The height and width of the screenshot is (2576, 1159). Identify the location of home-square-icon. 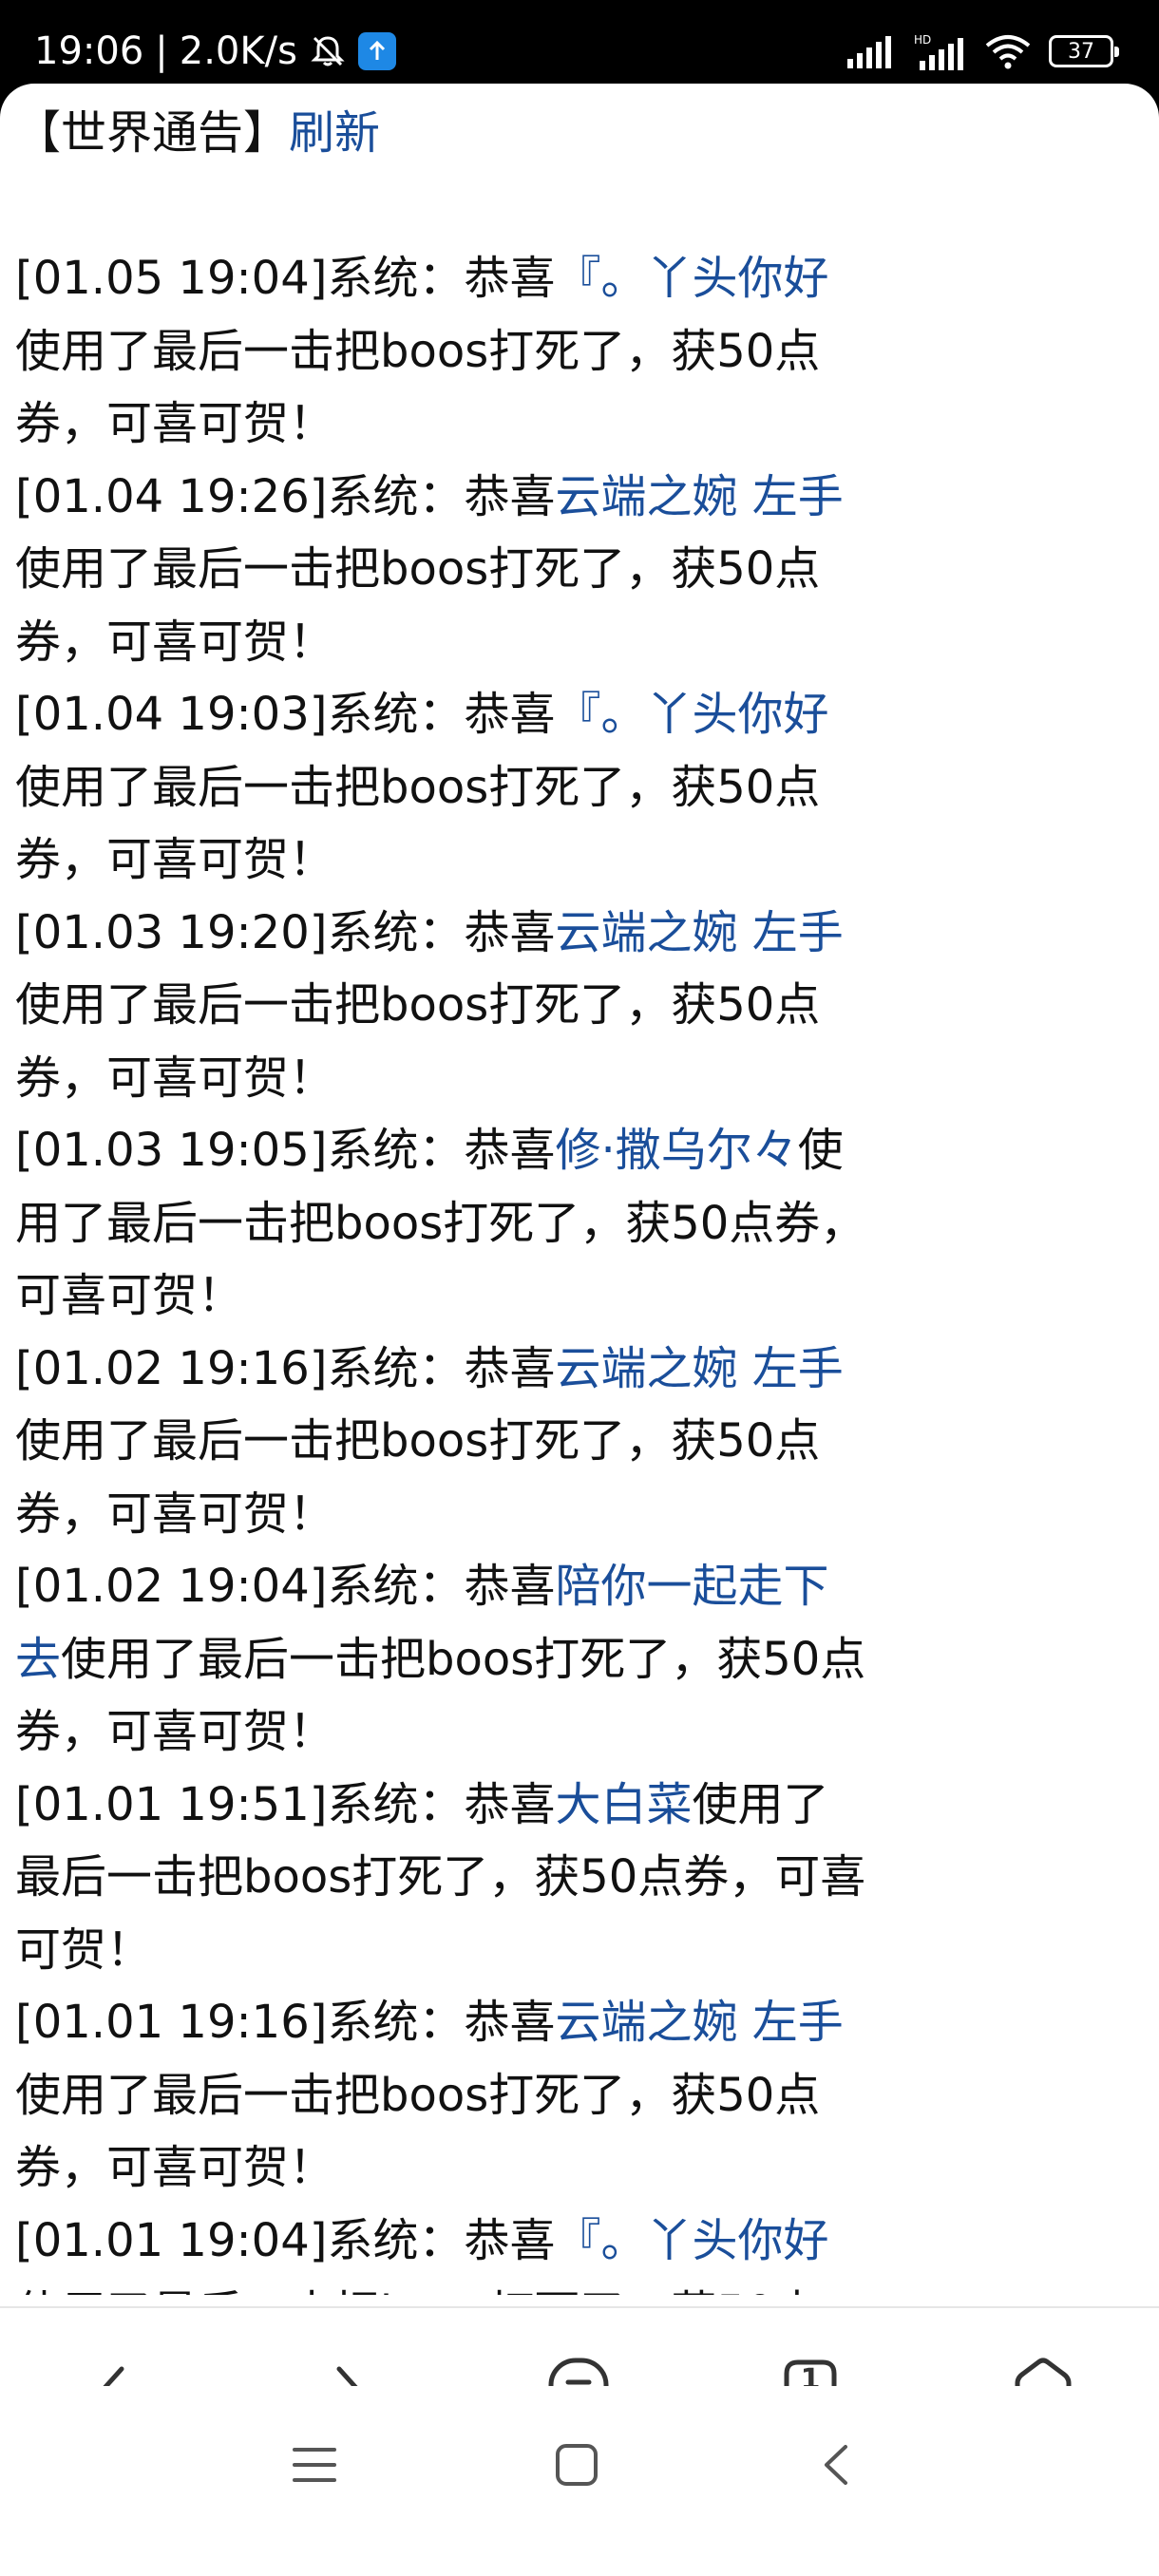
(576, 2465).